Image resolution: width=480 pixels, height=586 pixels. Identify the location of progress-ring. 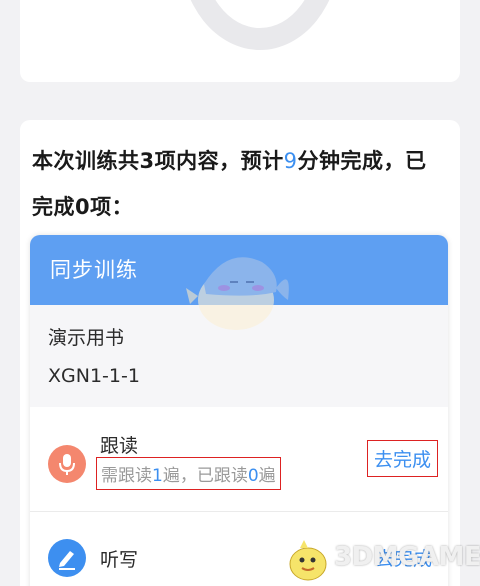
(260, 25).